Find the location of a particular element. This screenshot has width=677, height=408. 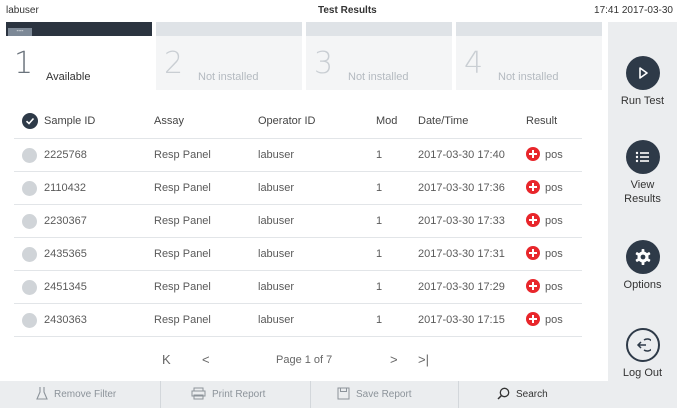

sample-id-cell: 2430363 is located at coordinates (65, 320).